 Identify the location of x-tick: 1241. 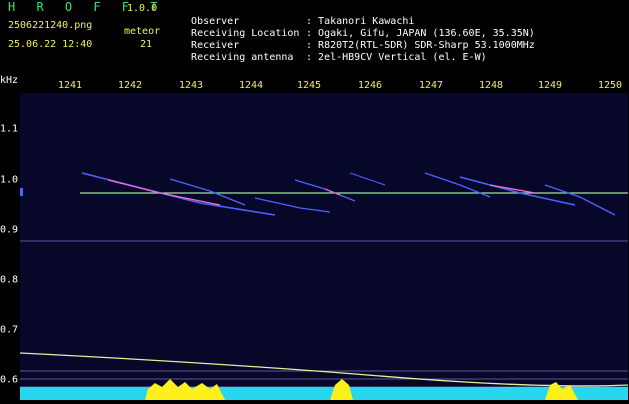
(70, 85).